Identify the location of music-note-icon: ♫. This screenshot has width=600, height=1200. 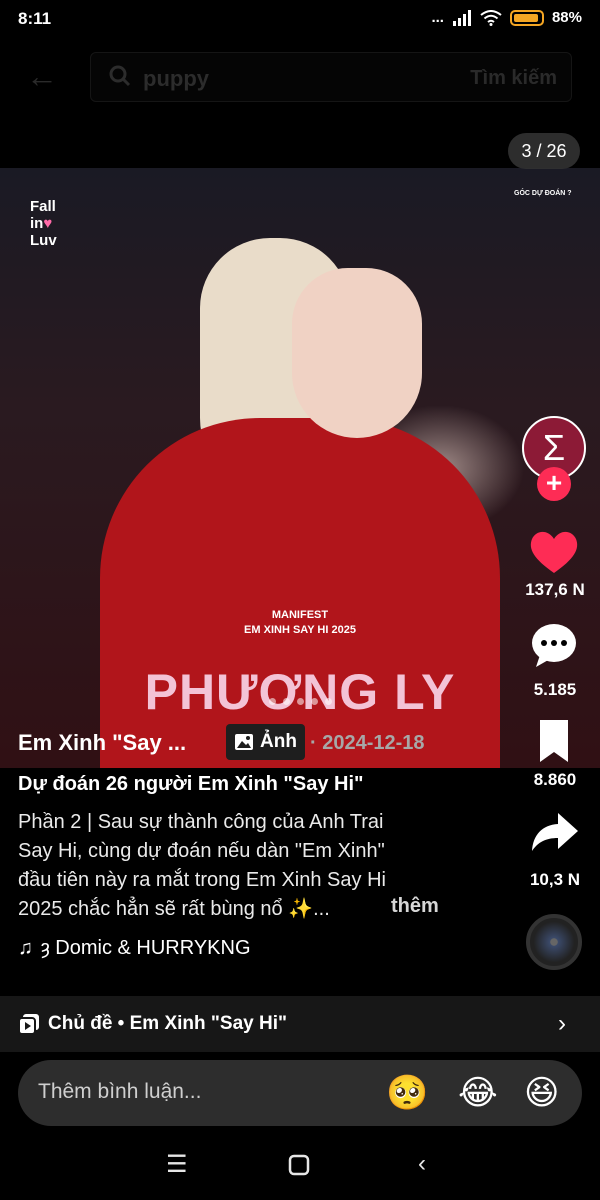
(25, 948).